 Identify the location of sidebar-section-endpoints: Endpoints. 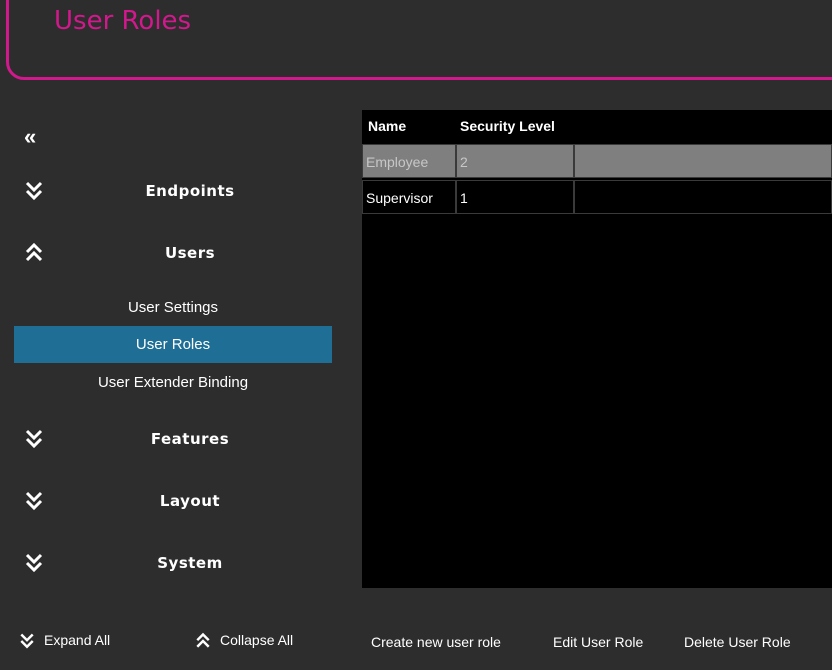
(172, 192).